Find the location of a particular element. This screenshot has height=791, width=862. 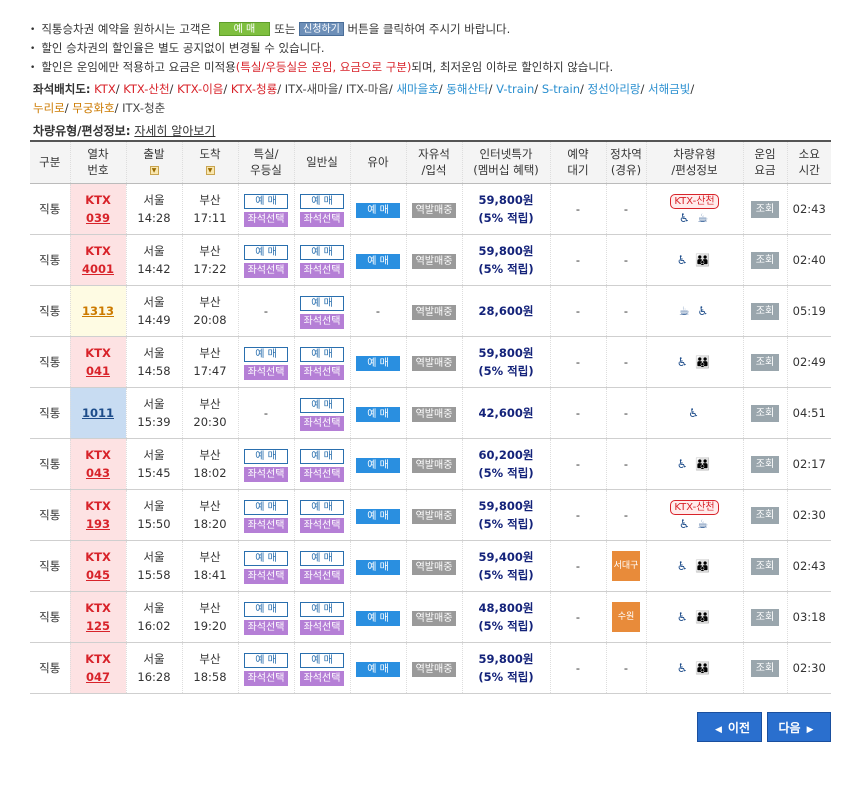

train-number: 1011 is located at coordinates (98, 413).